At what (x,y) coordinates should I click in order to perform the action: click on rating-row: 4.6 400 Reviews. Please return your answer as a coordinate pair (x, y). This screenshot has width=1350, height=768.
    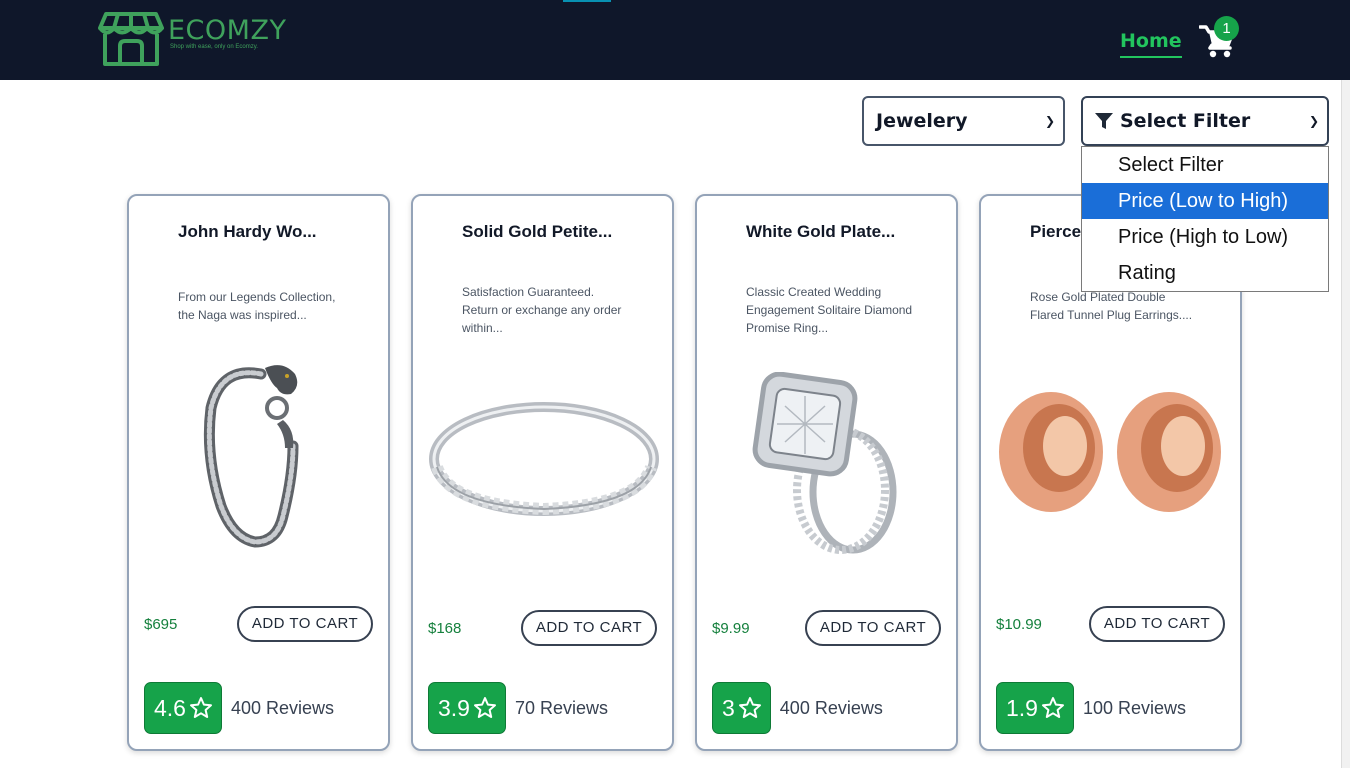
    Looking at the image, I should click on (239, 708).